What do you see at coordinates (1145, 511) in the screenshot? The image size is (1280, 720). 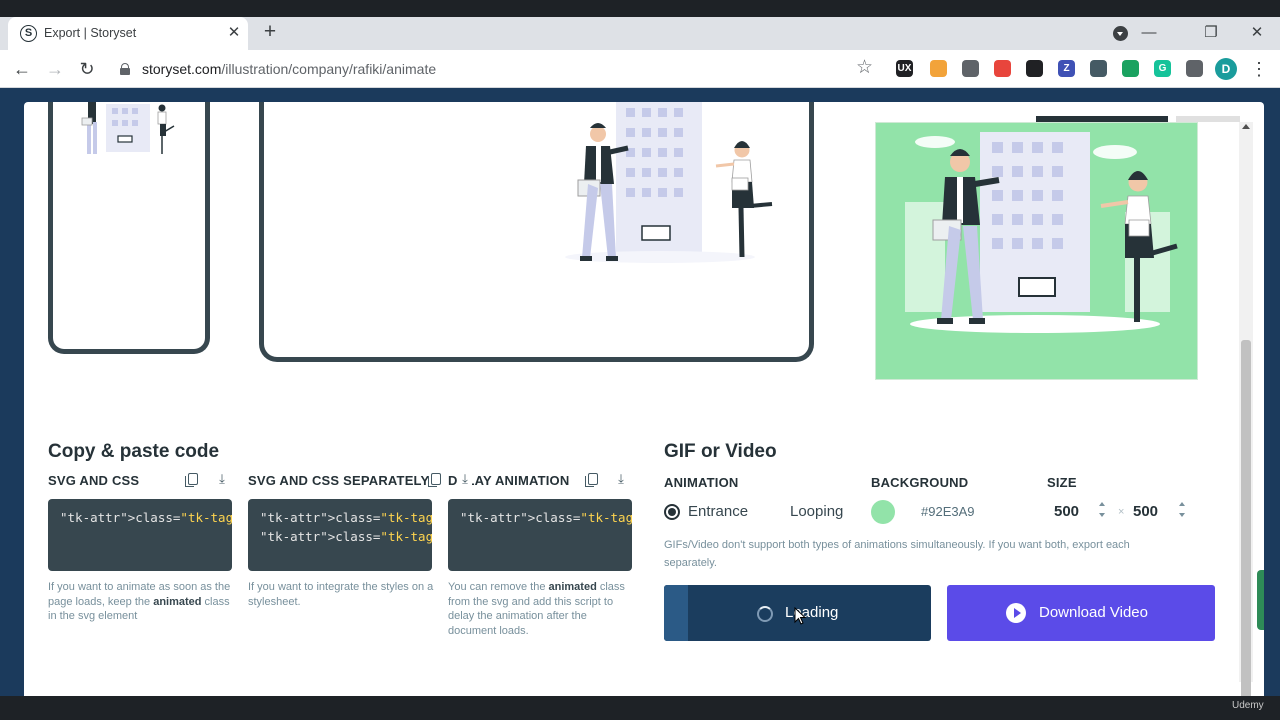 I see `height-input: 500` at bounding box center [1145, 511].